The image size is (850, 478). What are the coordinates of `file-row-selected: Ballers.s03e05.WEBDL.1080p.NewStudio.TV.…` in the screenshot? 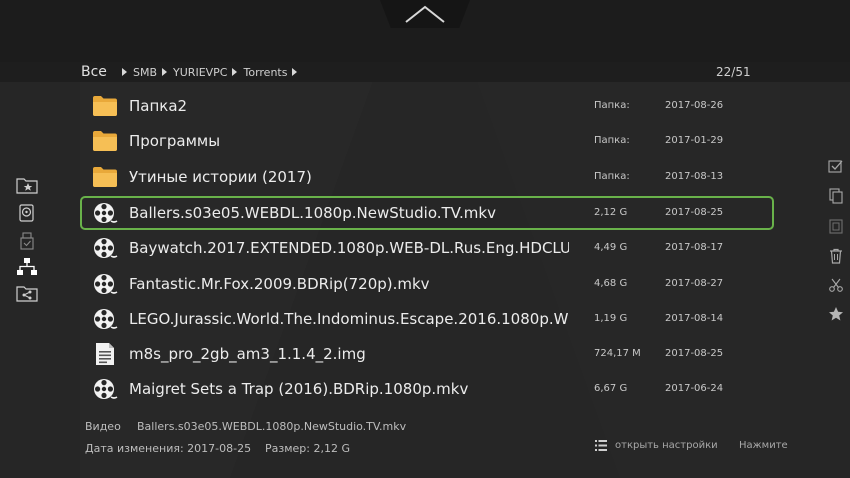 It's located at (427, 213).